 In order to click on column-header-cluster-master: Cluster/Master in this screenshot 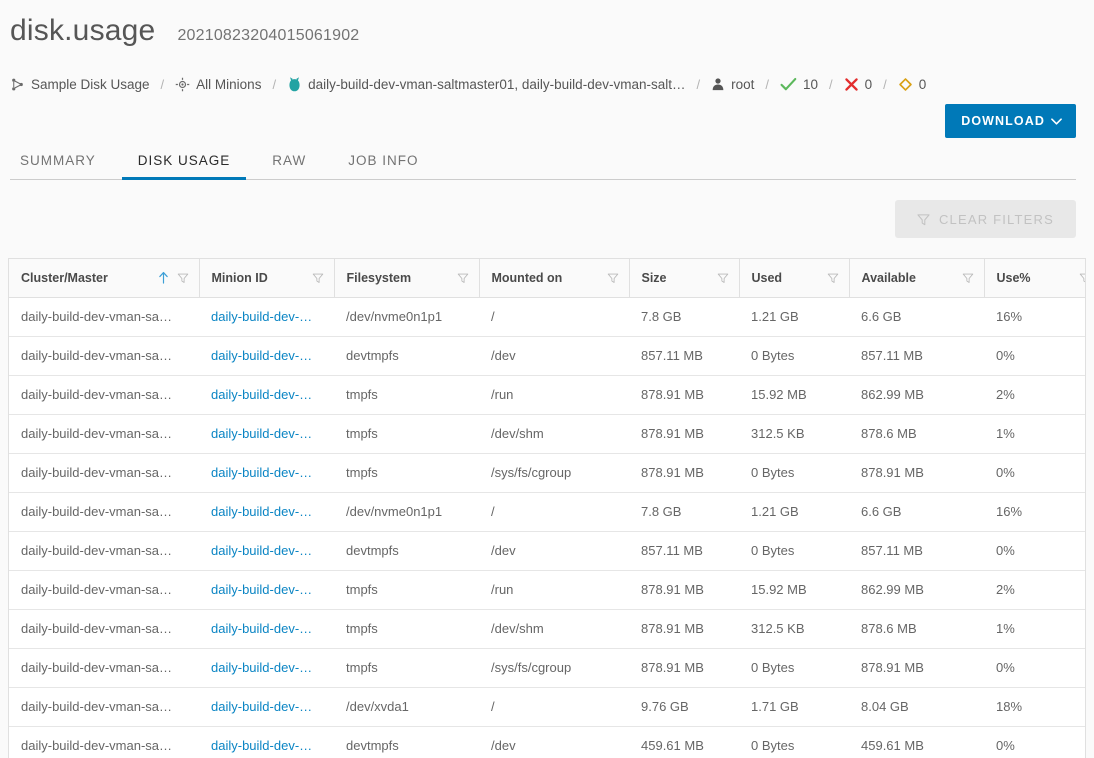, I will do `click(104, 278)`.